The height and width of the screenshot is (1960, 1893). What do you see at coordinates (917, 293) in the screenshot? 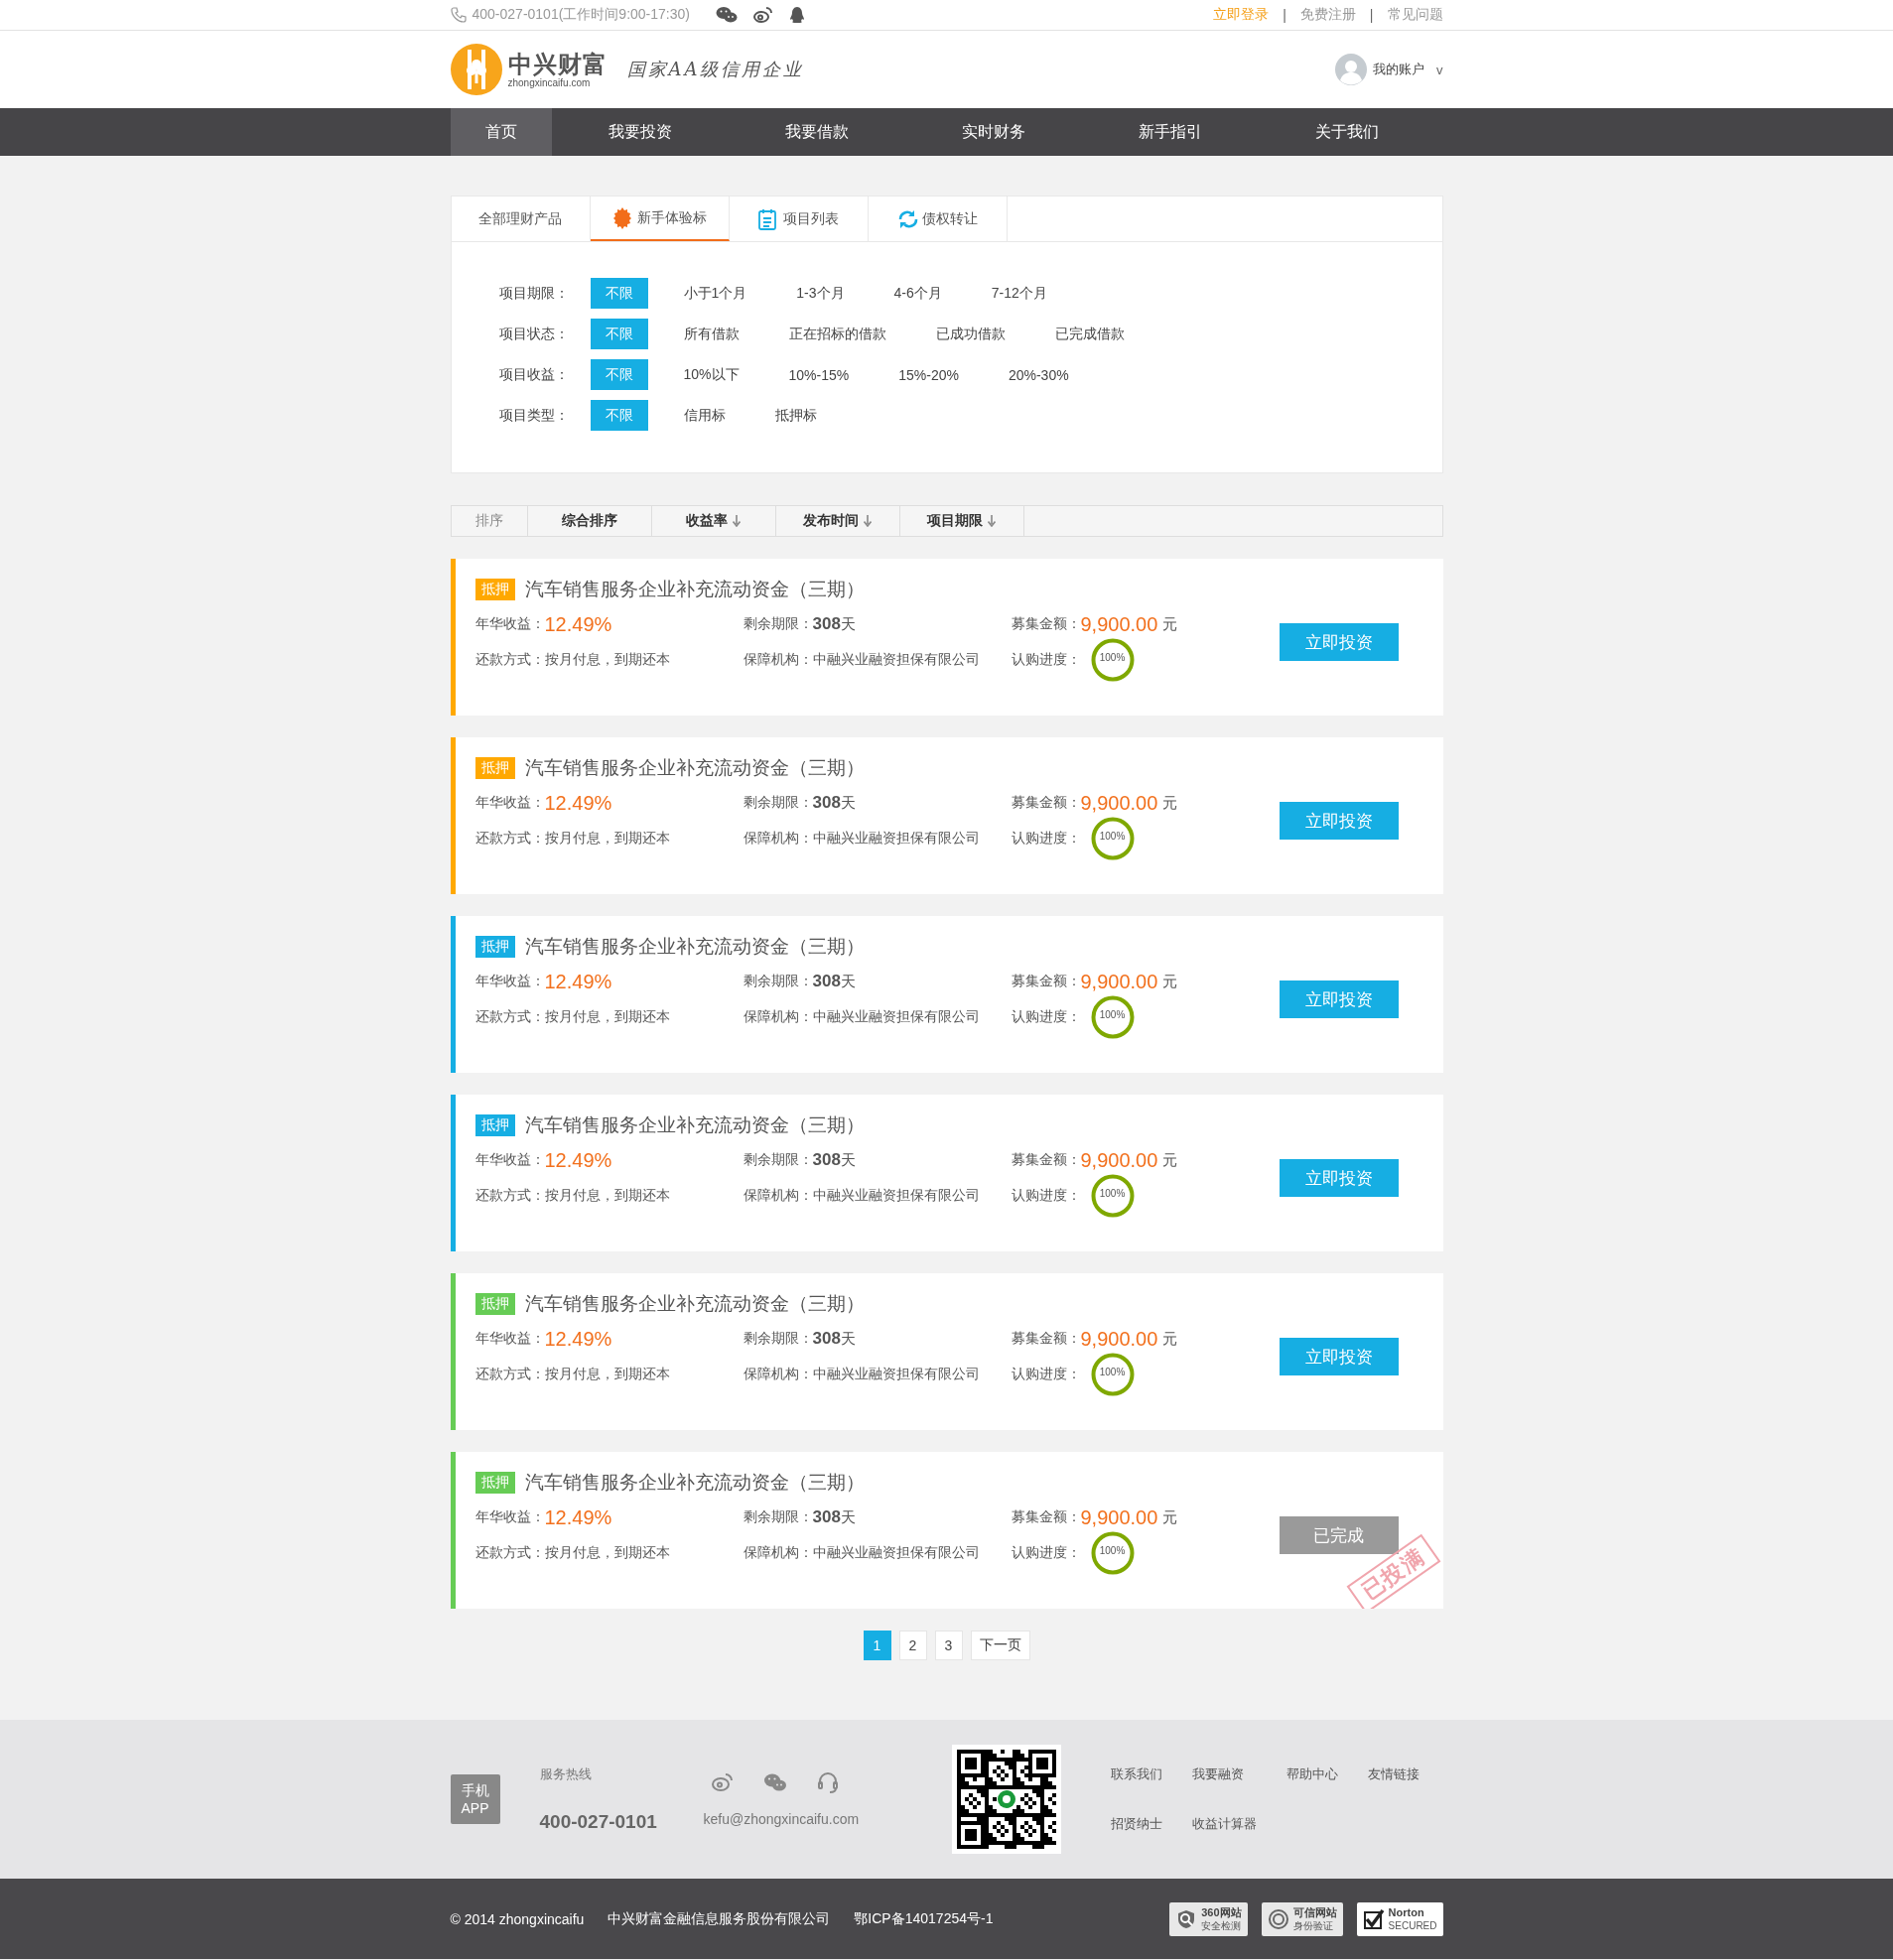
I see `filter-option: 4-6个月` at bounding box center [917, 293].